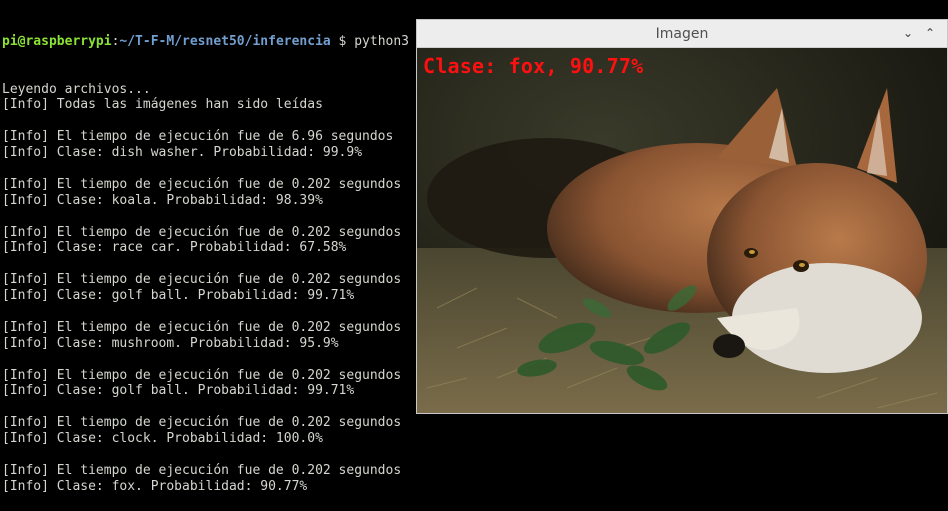 This screenshot has width=948, height=511. Describe the element at coordinates (57, 41) in the screenshot. I see `prompt-user: pi@raspberrypi` at that location.